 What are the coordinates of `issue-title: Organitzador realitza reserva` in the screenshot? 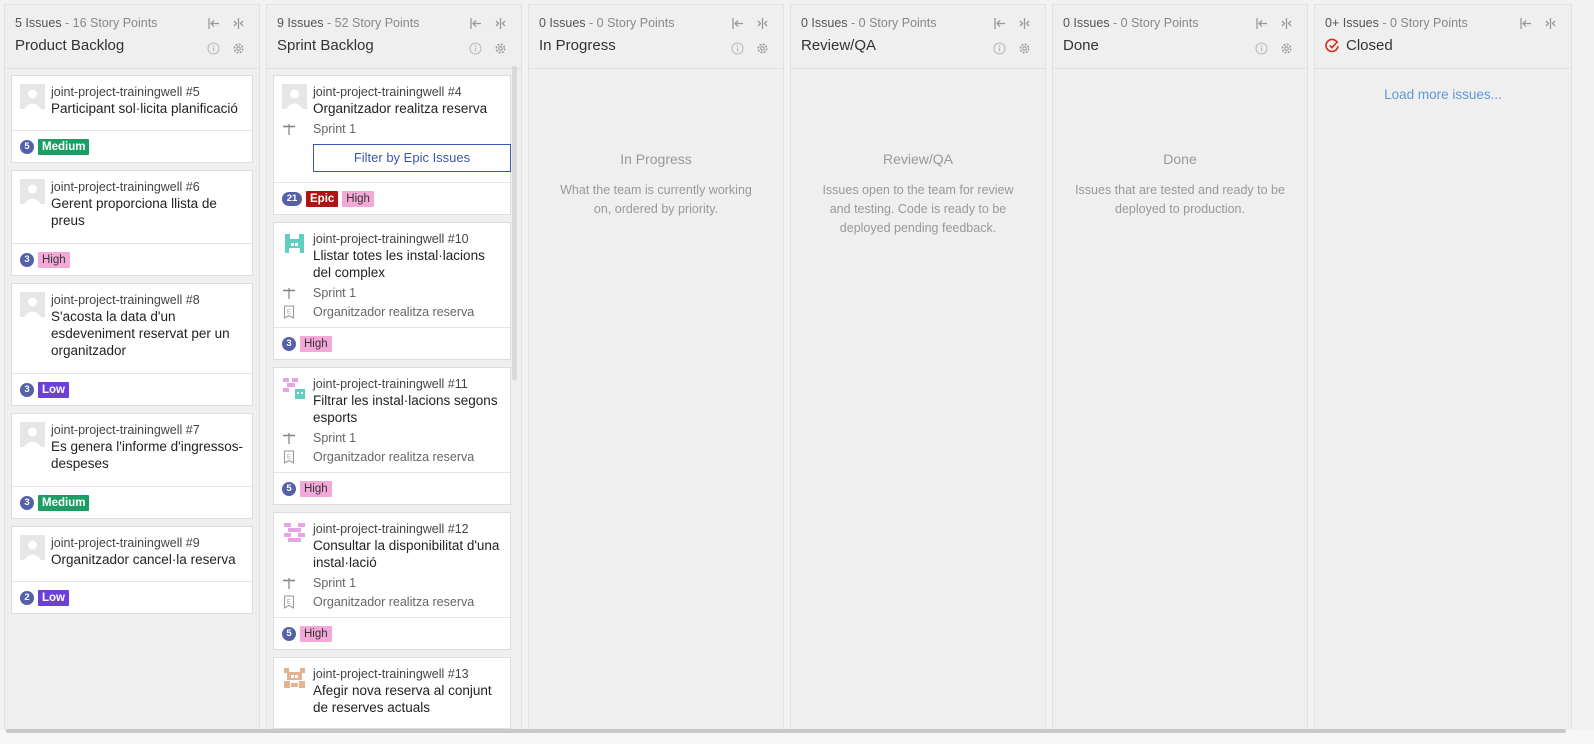 It's located at (408, 108).